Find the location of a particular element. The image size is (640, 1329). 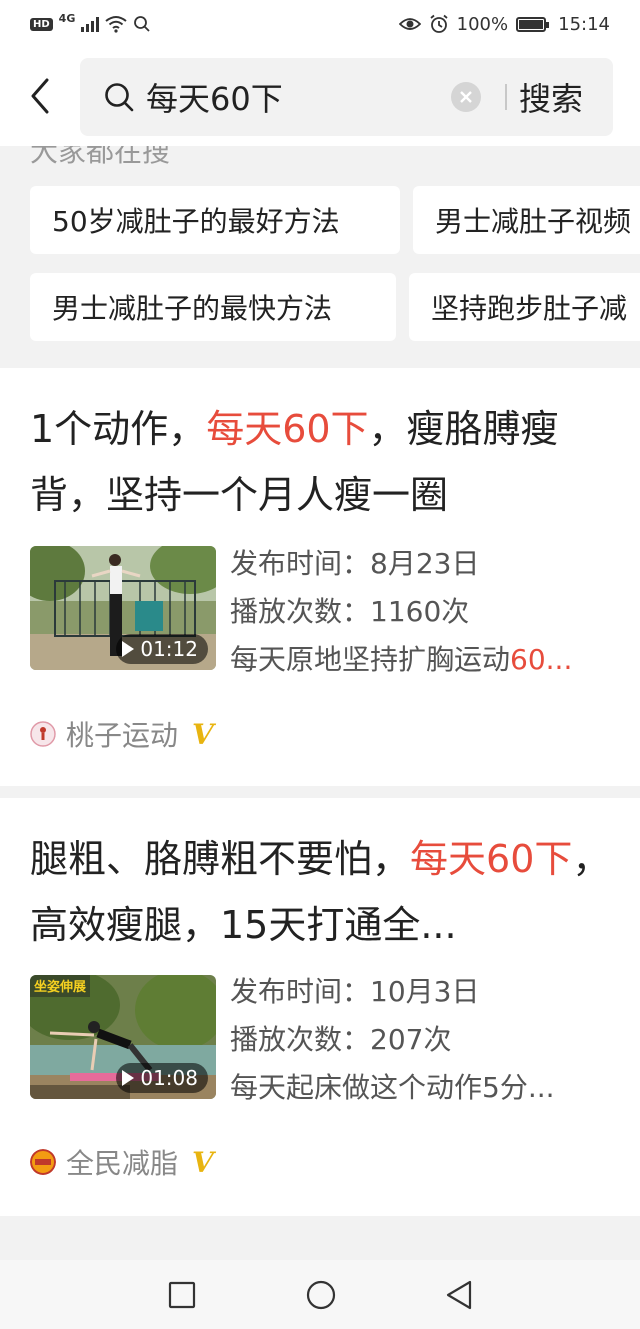

author-name: 桃子运动 is located at coordinates (122, 734).